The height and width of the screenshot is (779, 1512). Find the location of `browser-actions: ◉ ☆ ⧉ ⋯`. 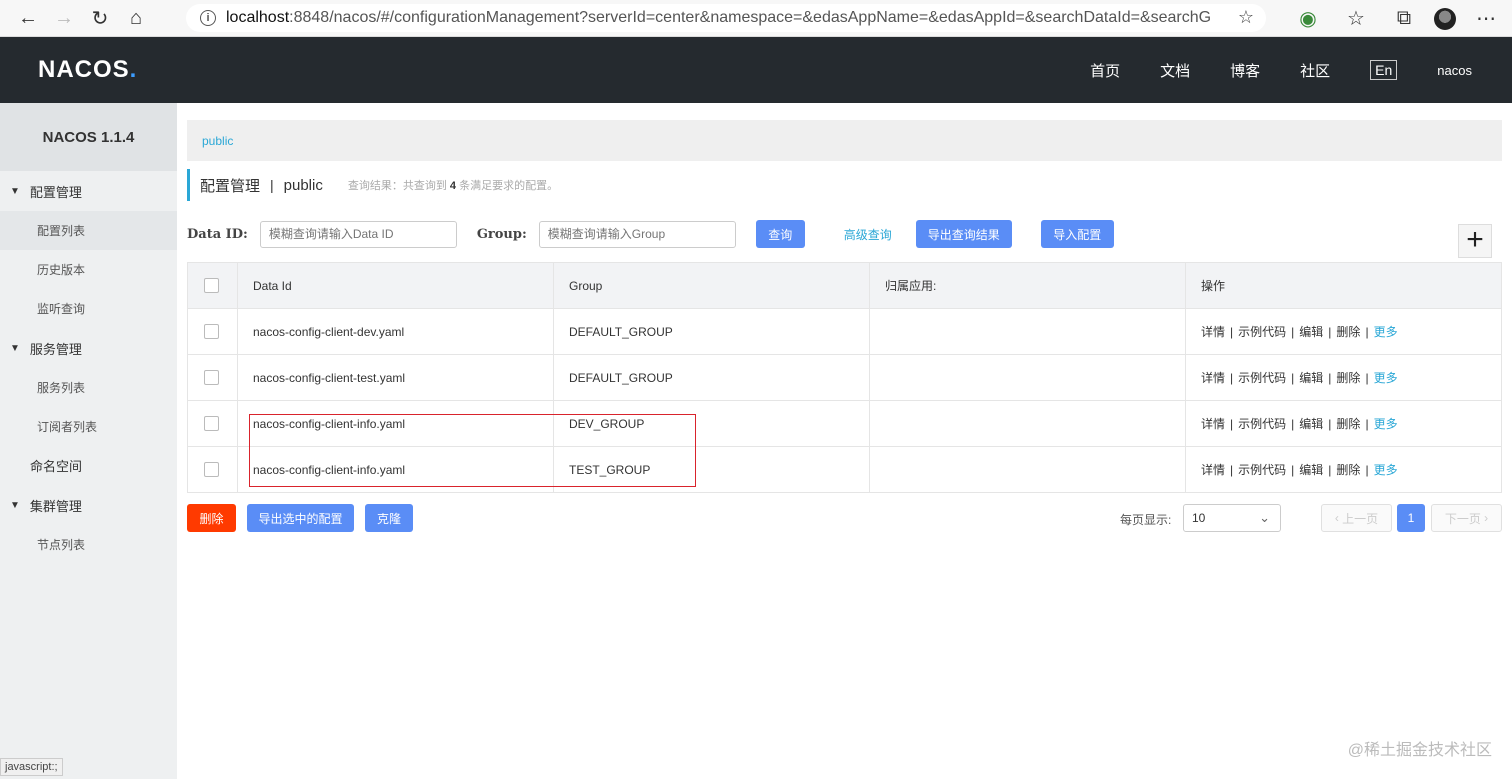

browser-actions: ◉ ☆ ⧉ ⋯ is located at coordinates (1397, 18).